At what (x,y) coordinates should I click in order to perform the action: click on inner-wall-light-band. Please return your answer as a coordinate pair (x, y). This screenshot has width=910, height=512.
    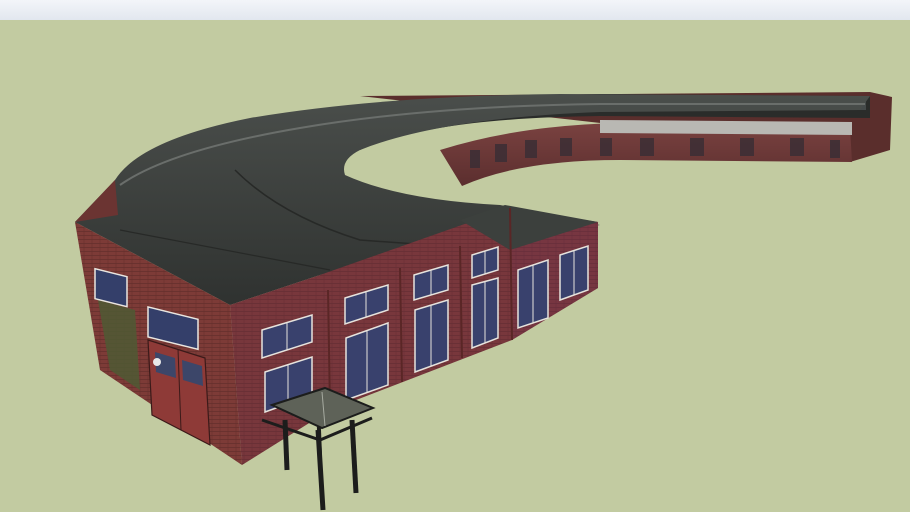
    Looking at the image, I should click on (726, 127).